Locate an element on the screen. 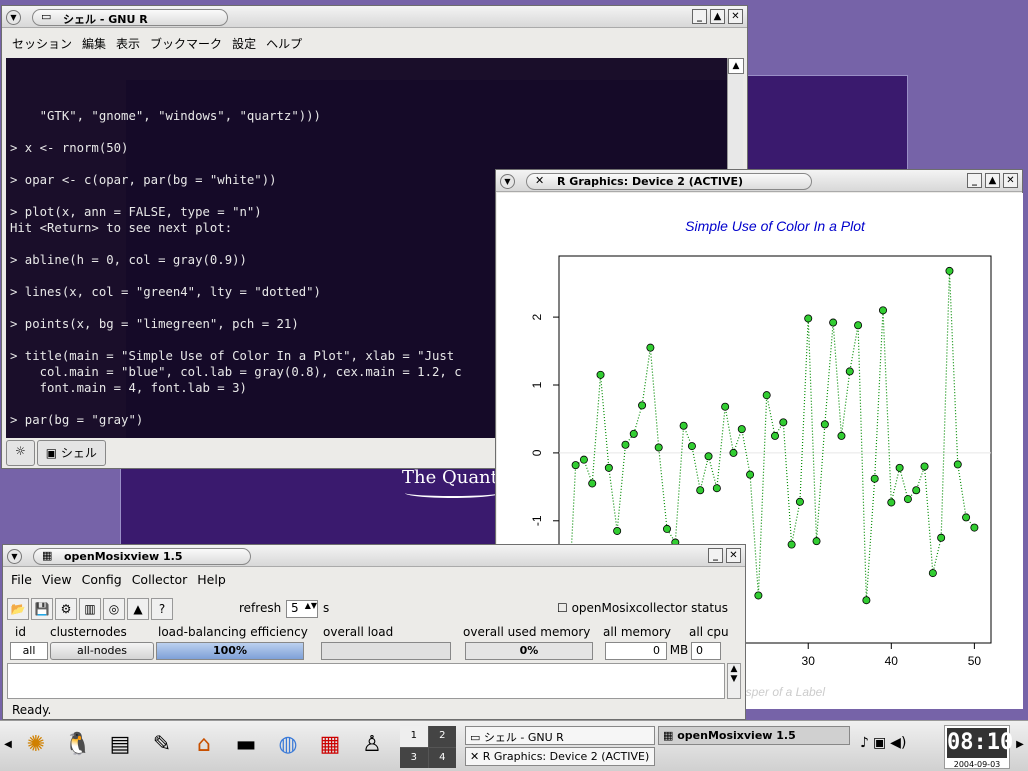 Image resolution: width=1028 pixels, height=771 pixels. menu-bookmarks: ブックマーク is located at coordinates (186, 43).